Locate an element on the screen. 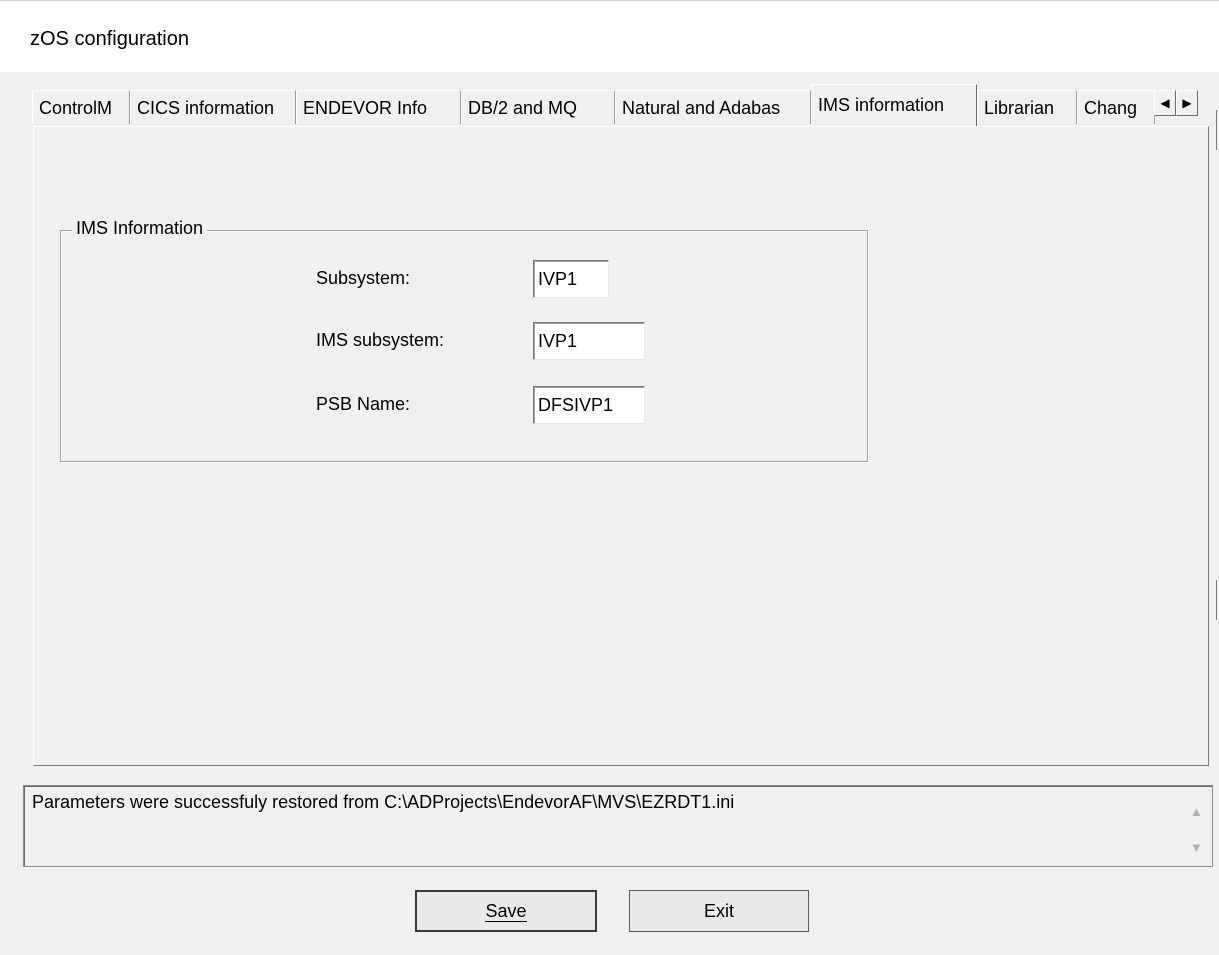  psb-name-label: PSB Name: is located at coordinates (363, 404).